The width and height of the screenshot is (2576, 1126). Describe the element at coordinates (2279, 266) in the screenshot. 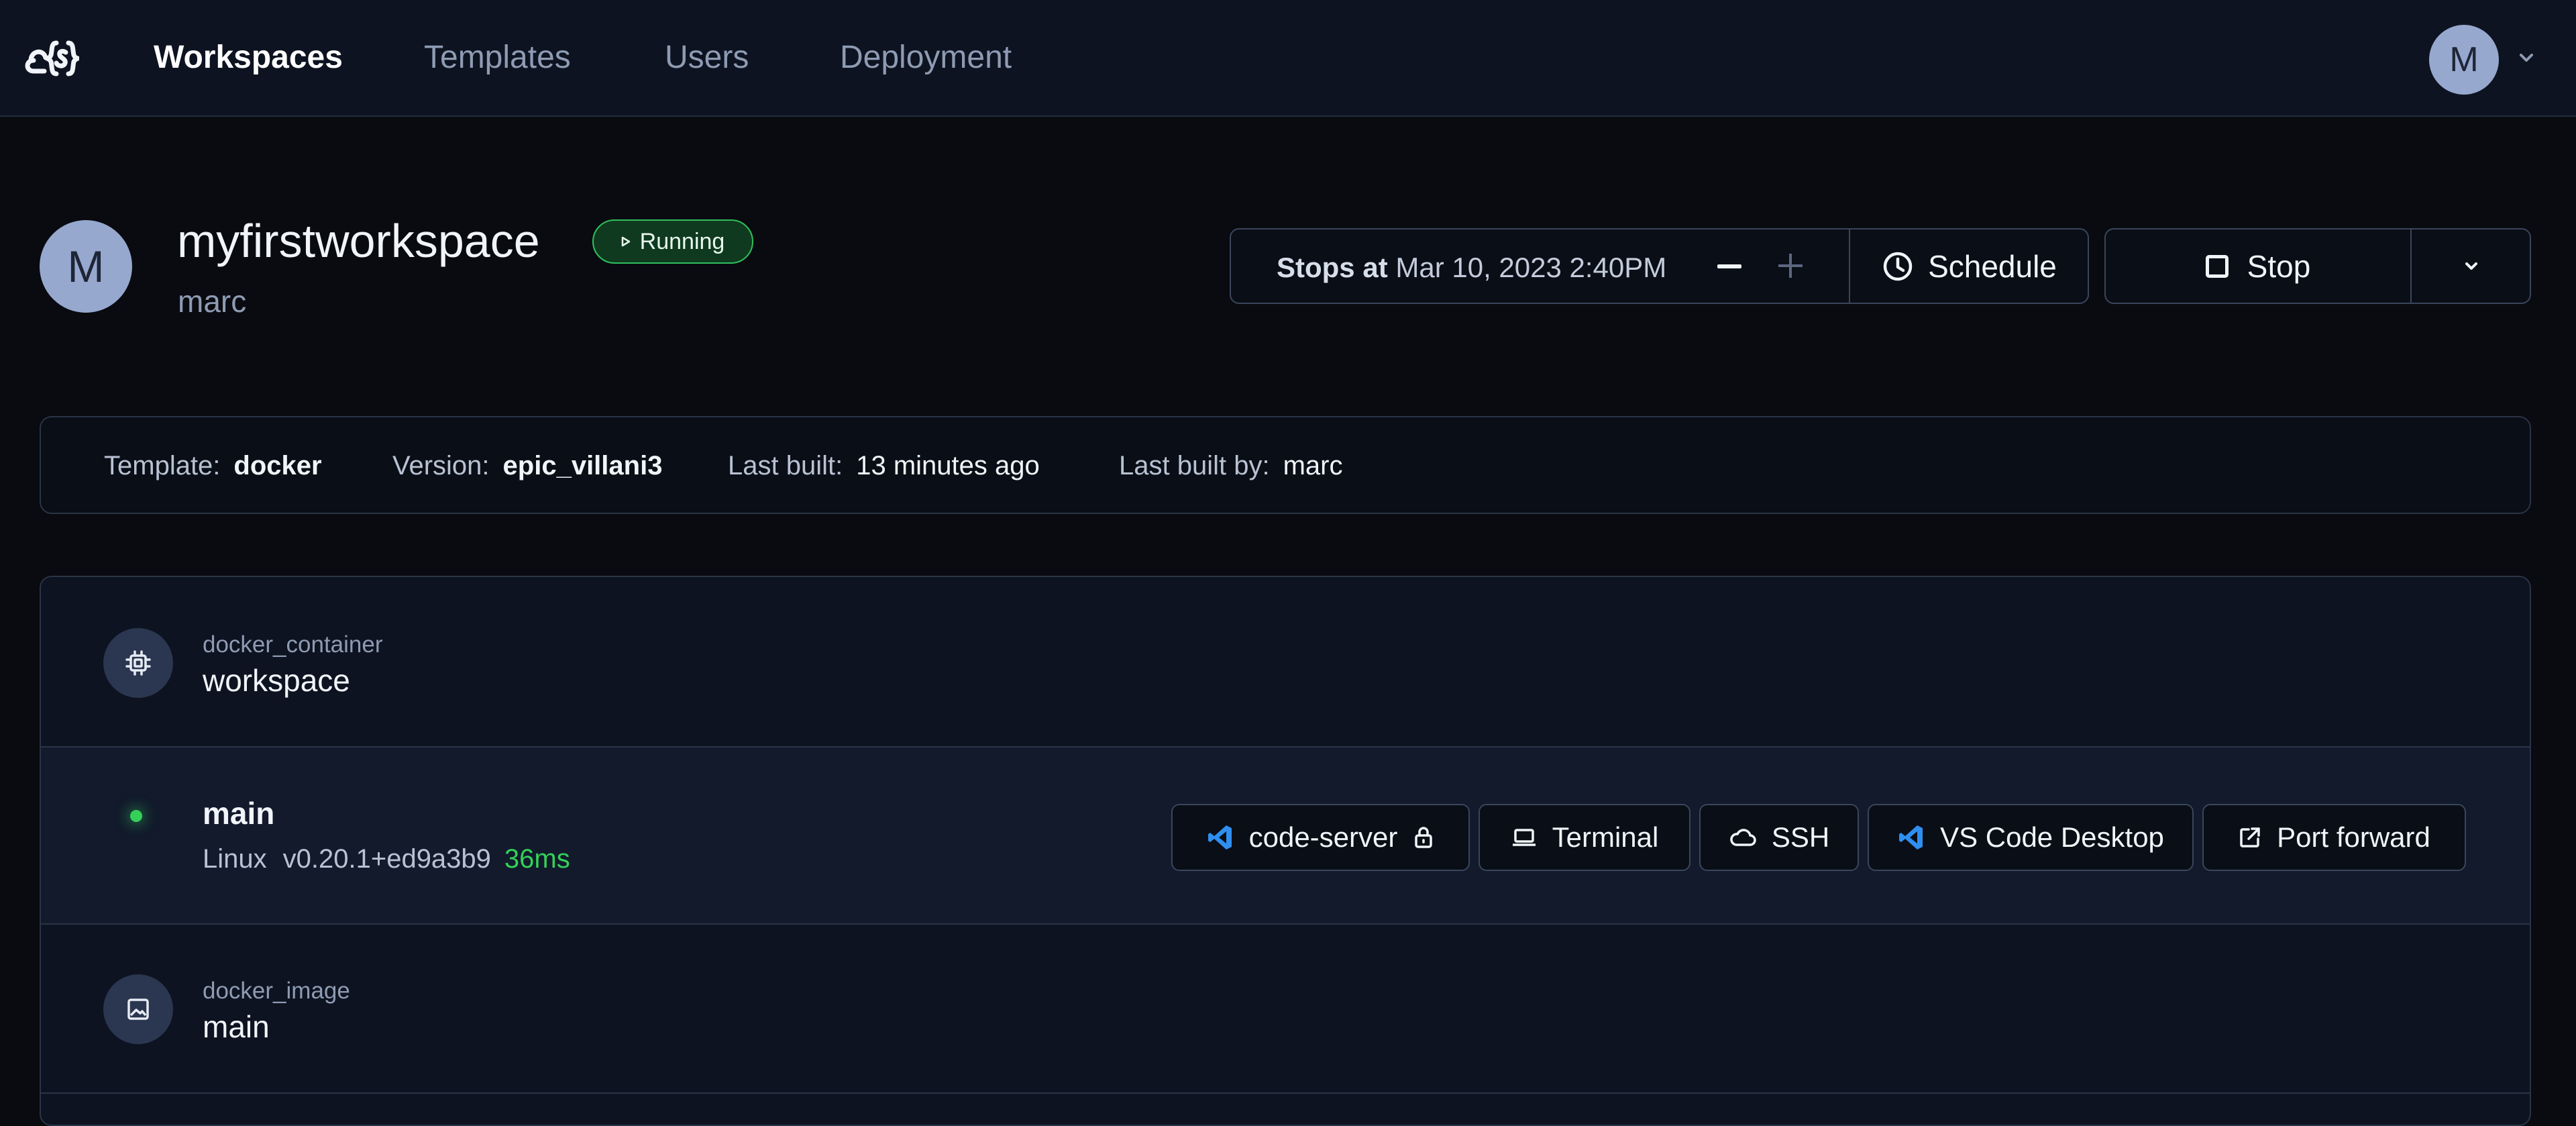

I see `stop-label: Stop` at that location.